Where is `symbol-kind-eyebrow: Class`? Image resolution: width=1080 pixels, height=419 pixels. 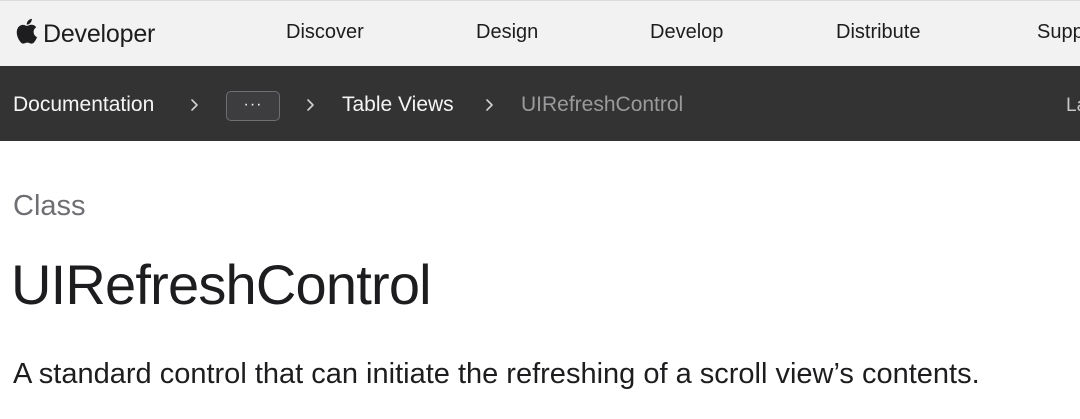
symbol-kind-eyebrow: Class is located at coordinates (49, 206).